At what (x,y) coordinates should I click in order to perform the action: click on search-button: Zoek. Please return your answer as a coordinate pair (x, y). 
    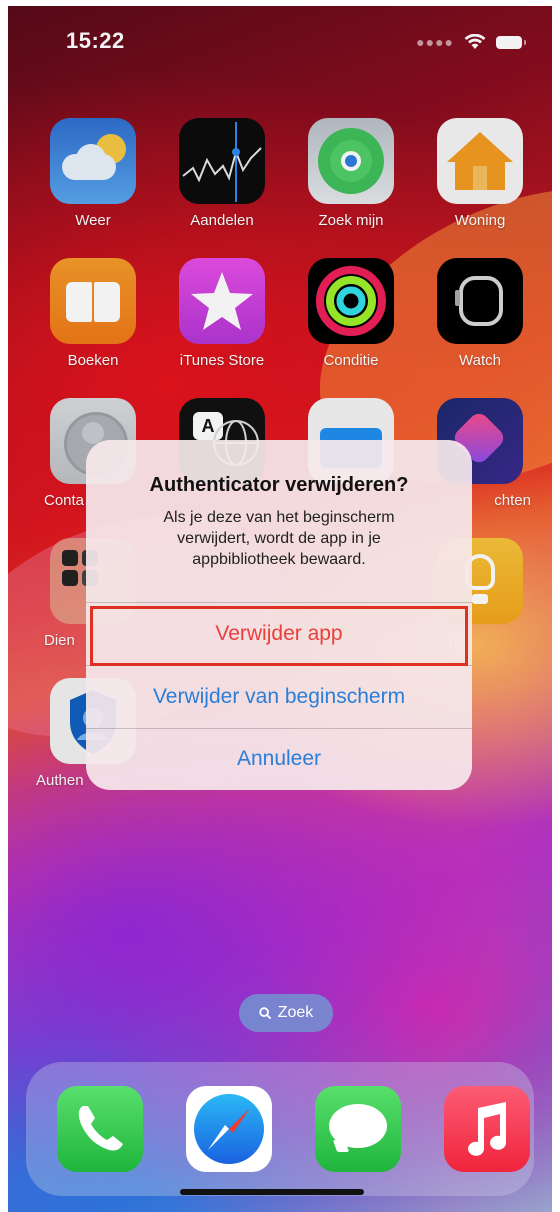
    Looking at the image, I should click on (286, 1013).